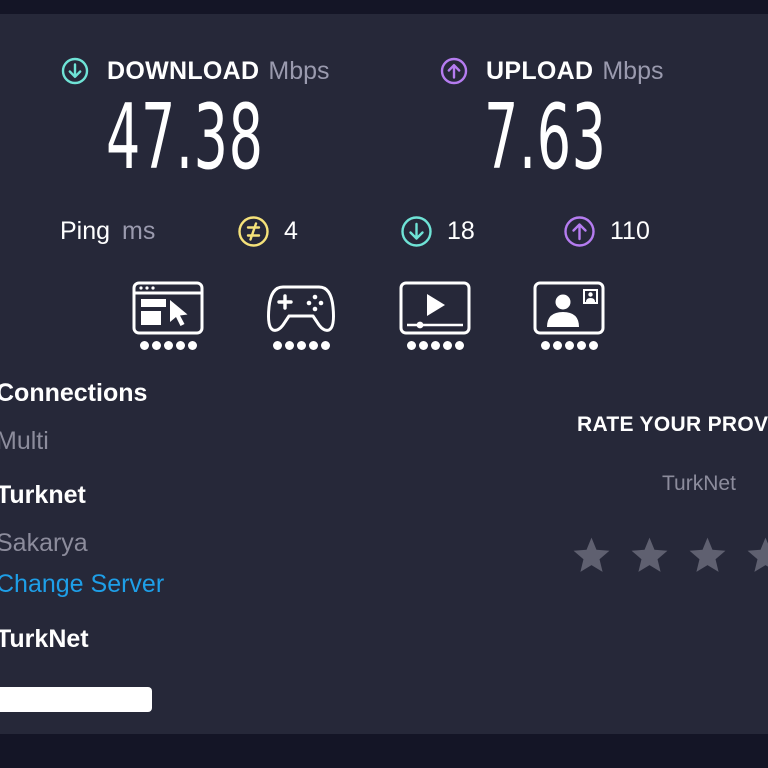 The width and height of the screenshot is (768, 768). I want to click on connections-value: Multi, so click(24, 441).